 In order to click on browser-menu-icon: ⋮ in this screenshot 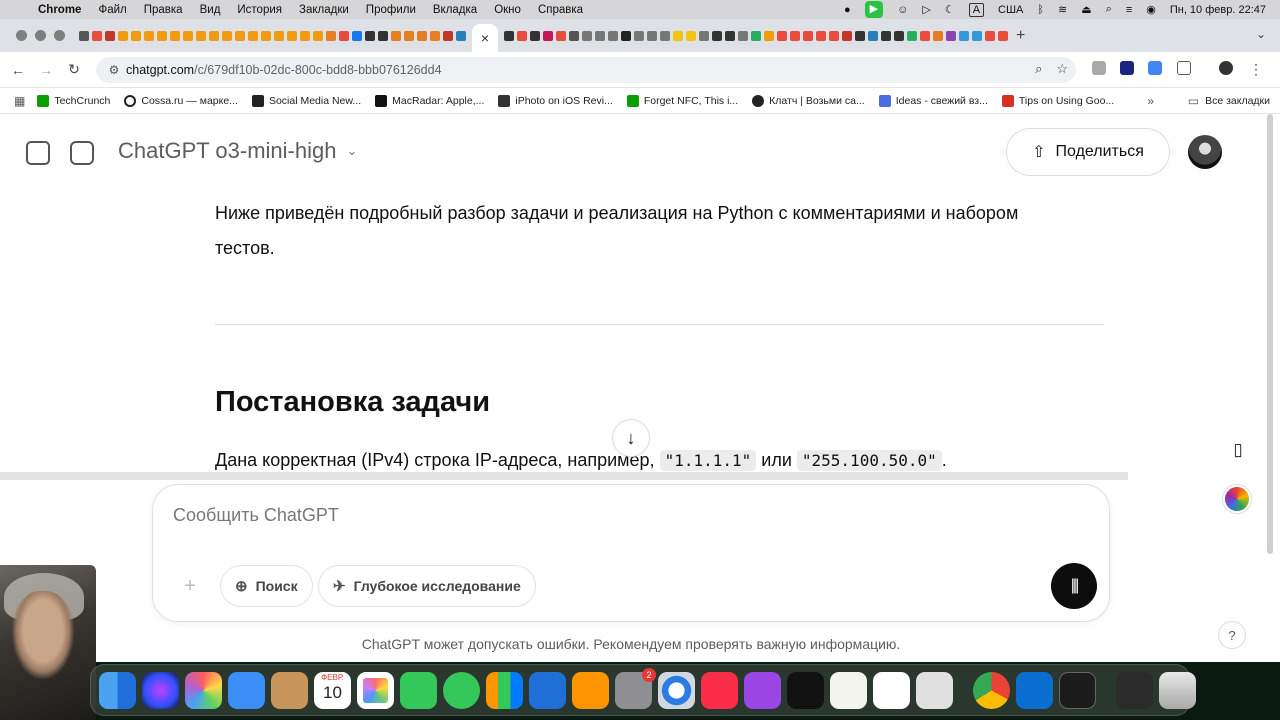, I will do `click(1256, 69)`.